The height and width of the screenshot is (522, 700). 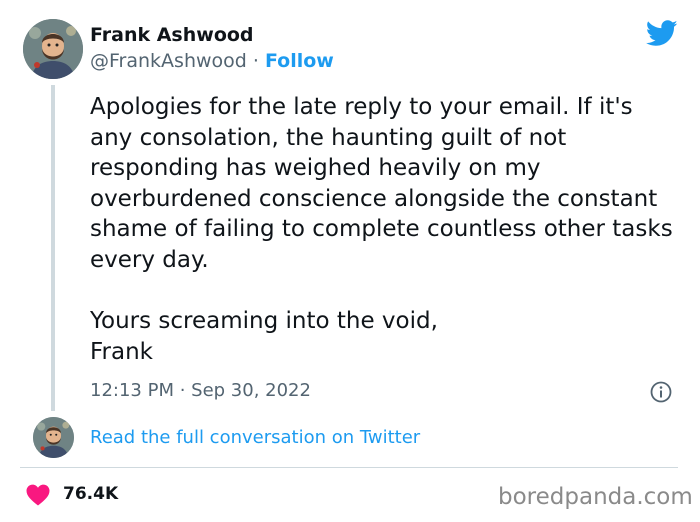 What do you see at coordinates (661, 392) in the screenshot?
I see `info-icon` at bounding box center [661, 392].